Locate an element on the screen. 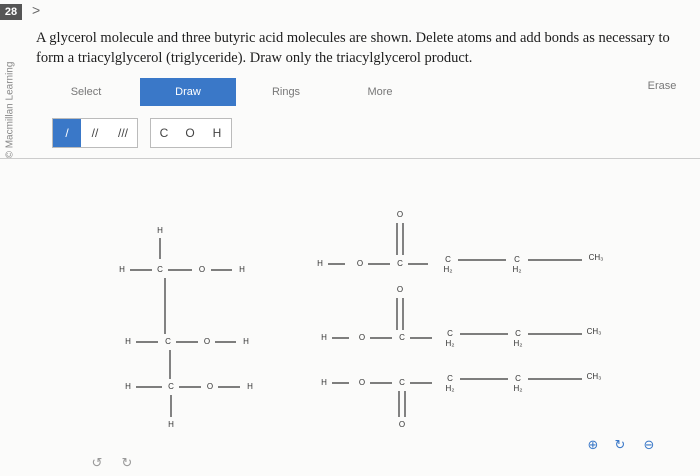 The width and height of the screenshot is (700, 476). redo-icon: ↻ is located at coordinates (127, 464).